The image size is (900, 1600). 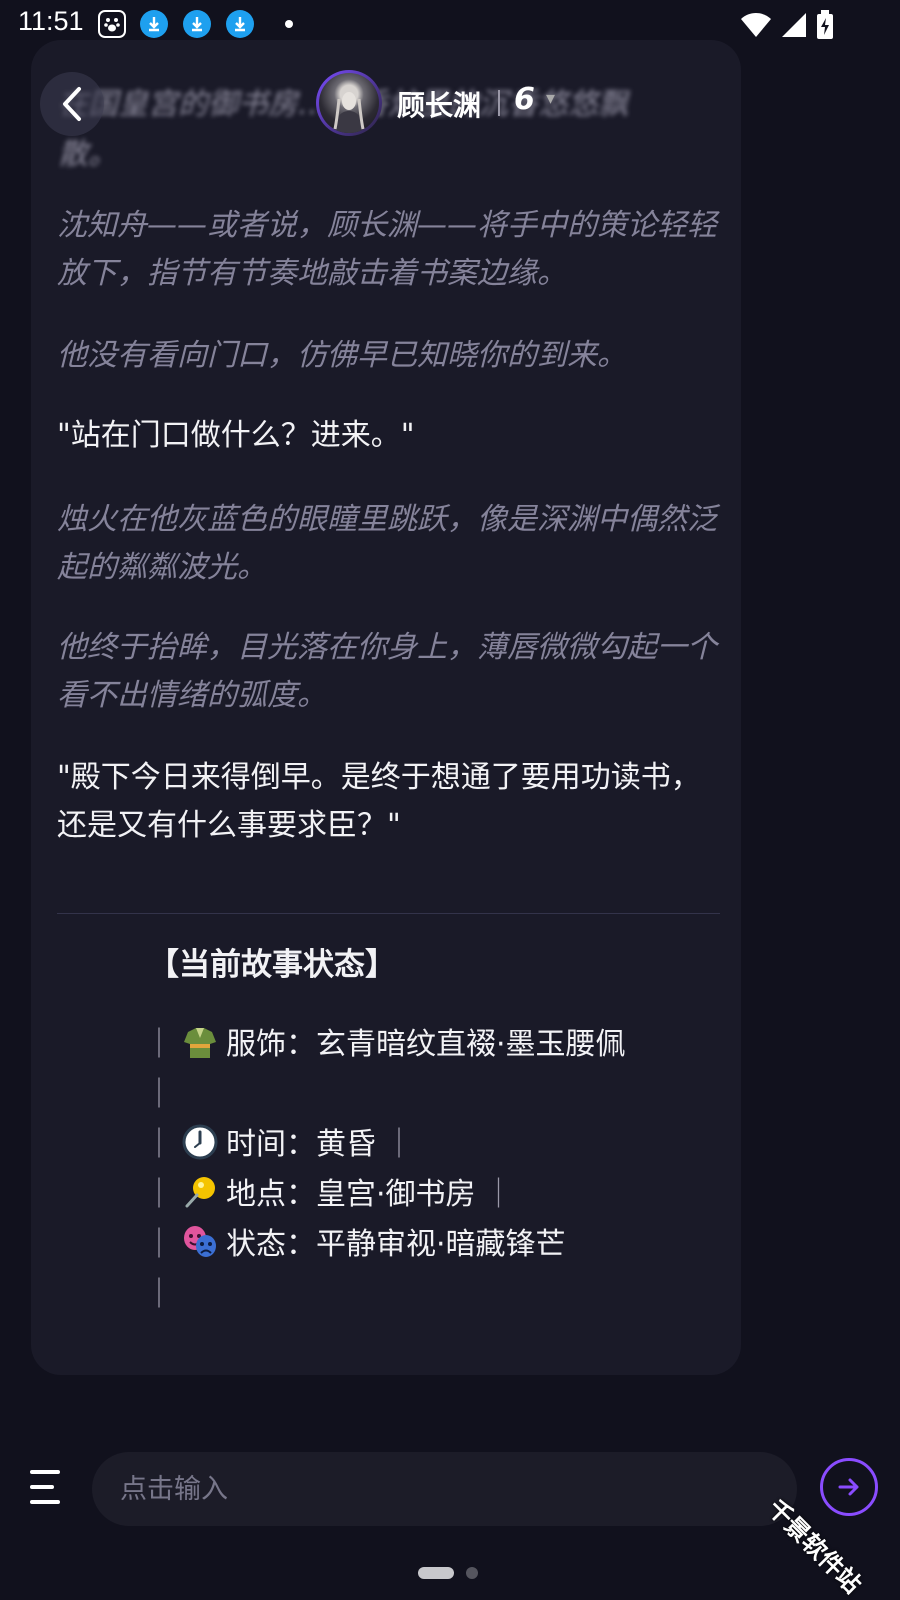 I want to click on narration-text: 他终于抬眸，目光落在你身上，薄唇微微勾起一个看不出情绪的弧度。, so click(x=387, y=671).